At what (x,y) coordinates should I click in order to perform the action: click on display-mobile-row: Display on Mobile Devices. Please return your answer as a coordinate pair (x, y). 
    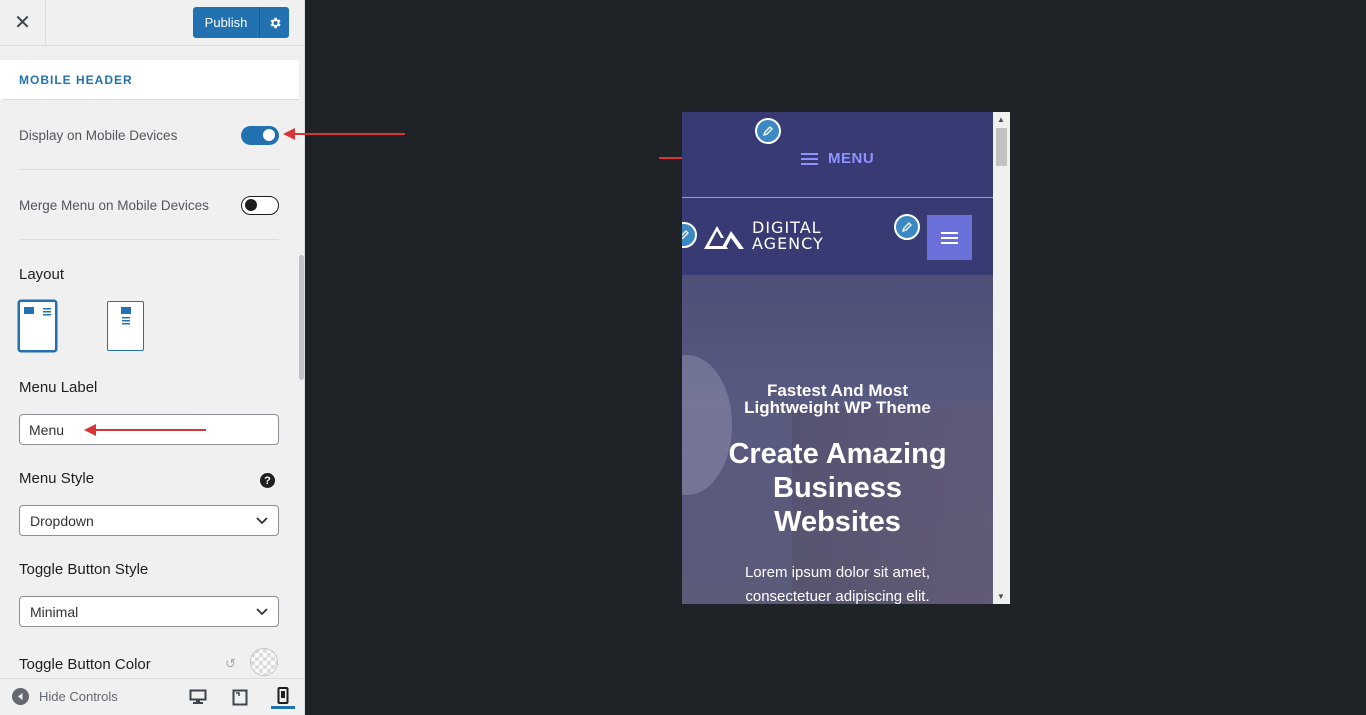
    Looking at the image, I should click on (149, 135).